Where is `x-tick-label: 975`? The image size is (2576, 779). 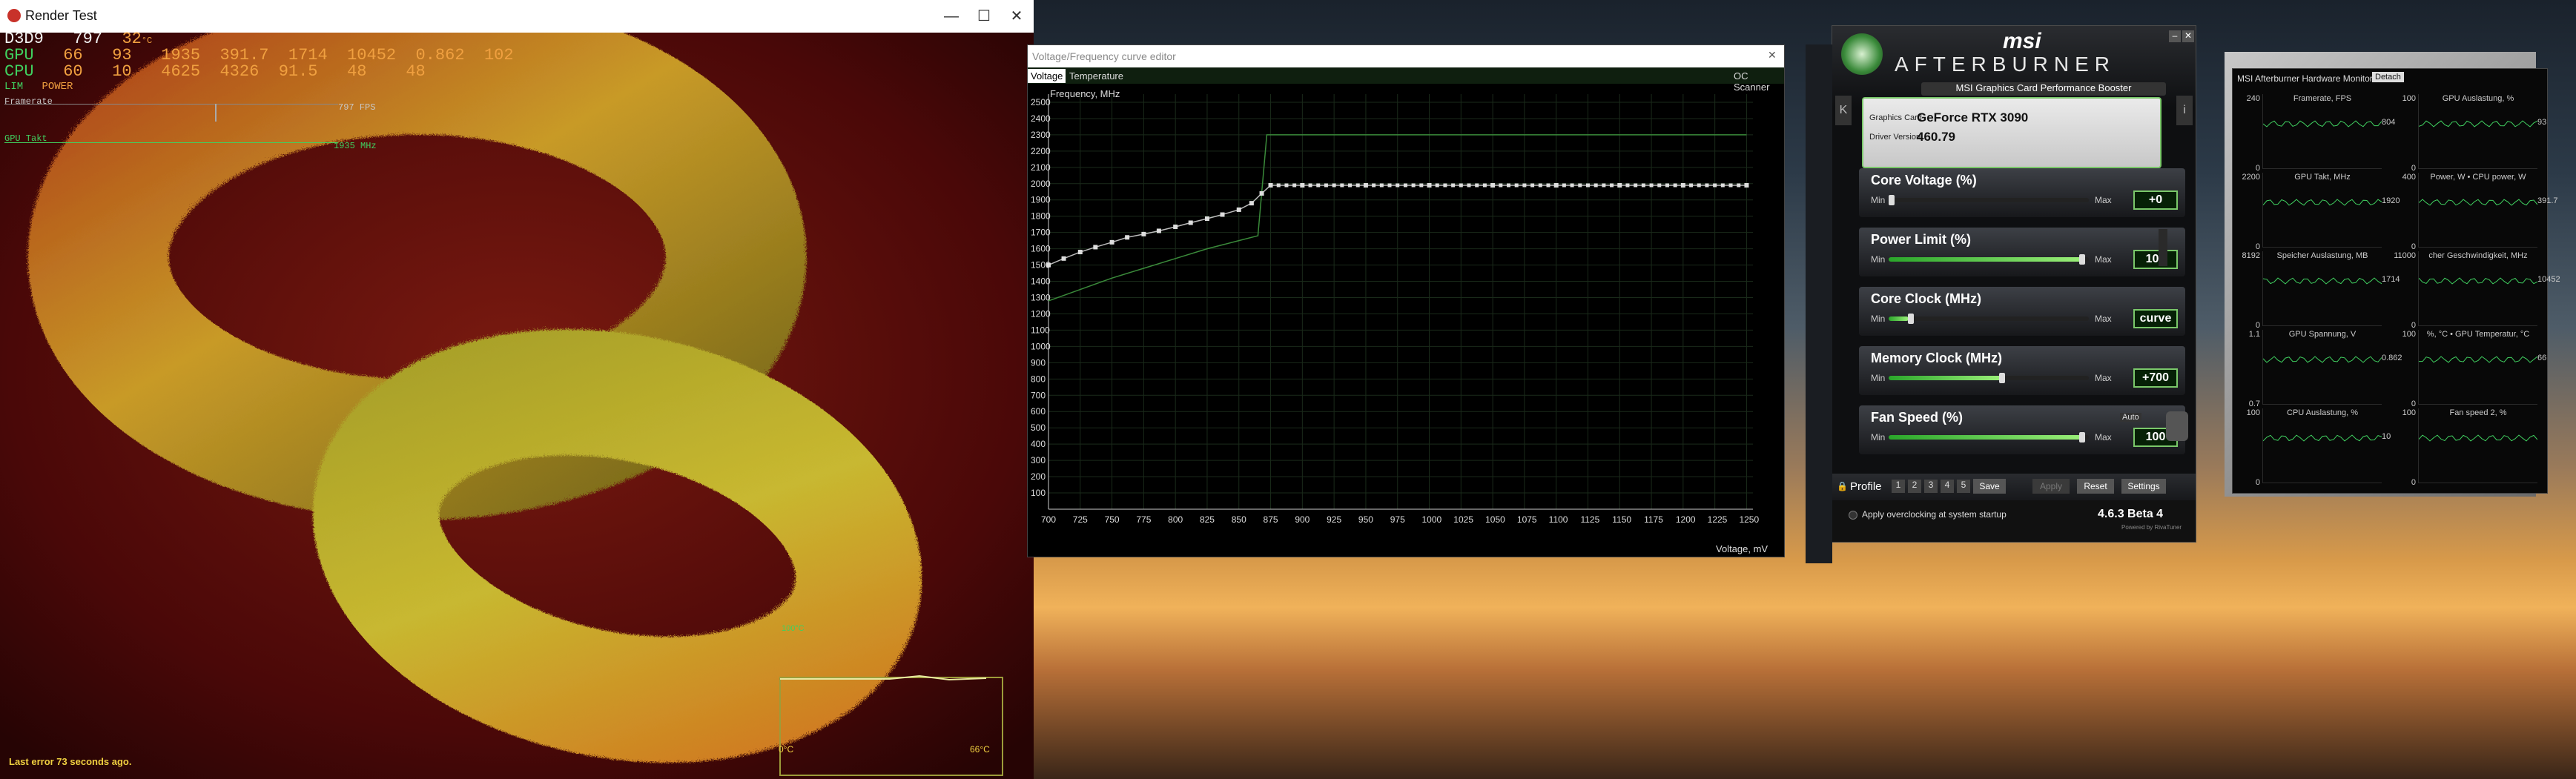
x-tick-label: 975 is located at coordinates (1397, 519).